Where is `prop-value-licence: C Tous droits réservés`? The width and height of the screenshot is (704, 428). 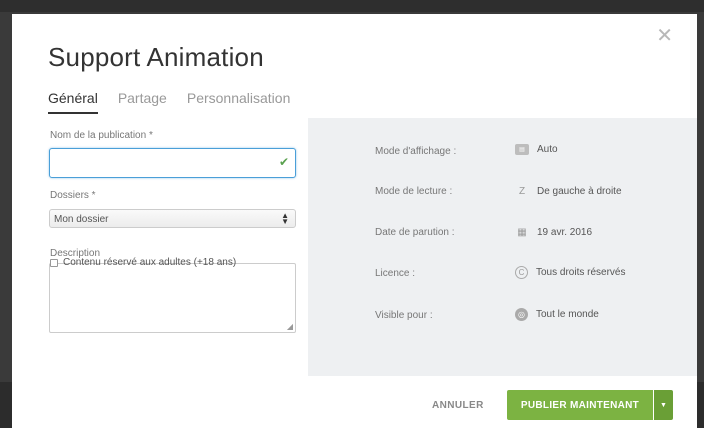
prop-value-licence: C Tous droits réservés is located at coordinates (570, 272).